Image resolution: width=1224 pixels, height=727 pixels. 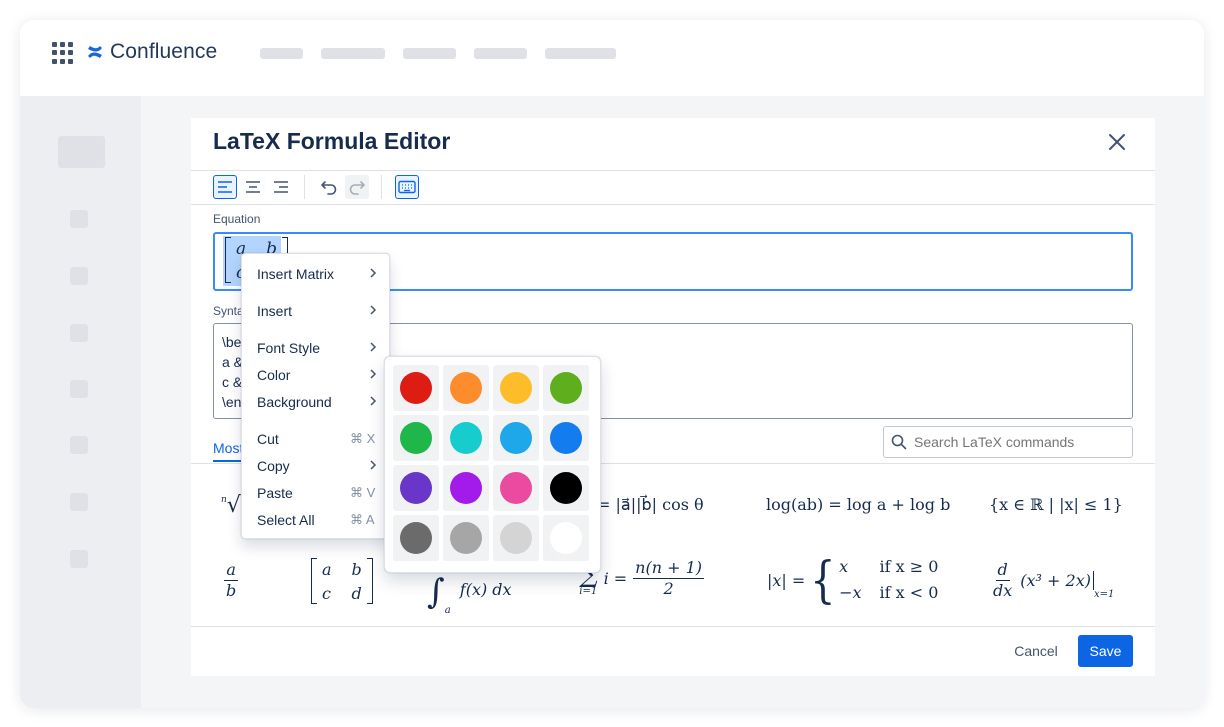 What do you see at coordinates (909, 592) in the screenshot?
I see `case-condition: if x < 0` at bounding box center [909, 592].